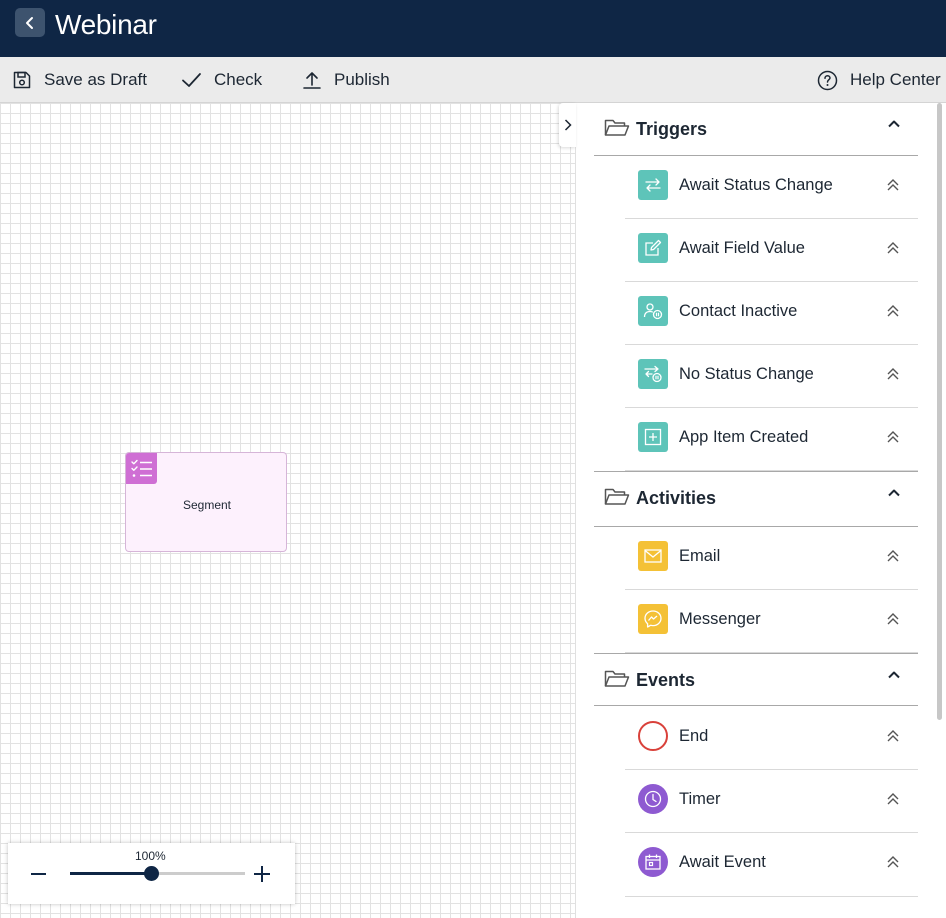  I want to click on item-label: No Status Change, so click(746, 374).